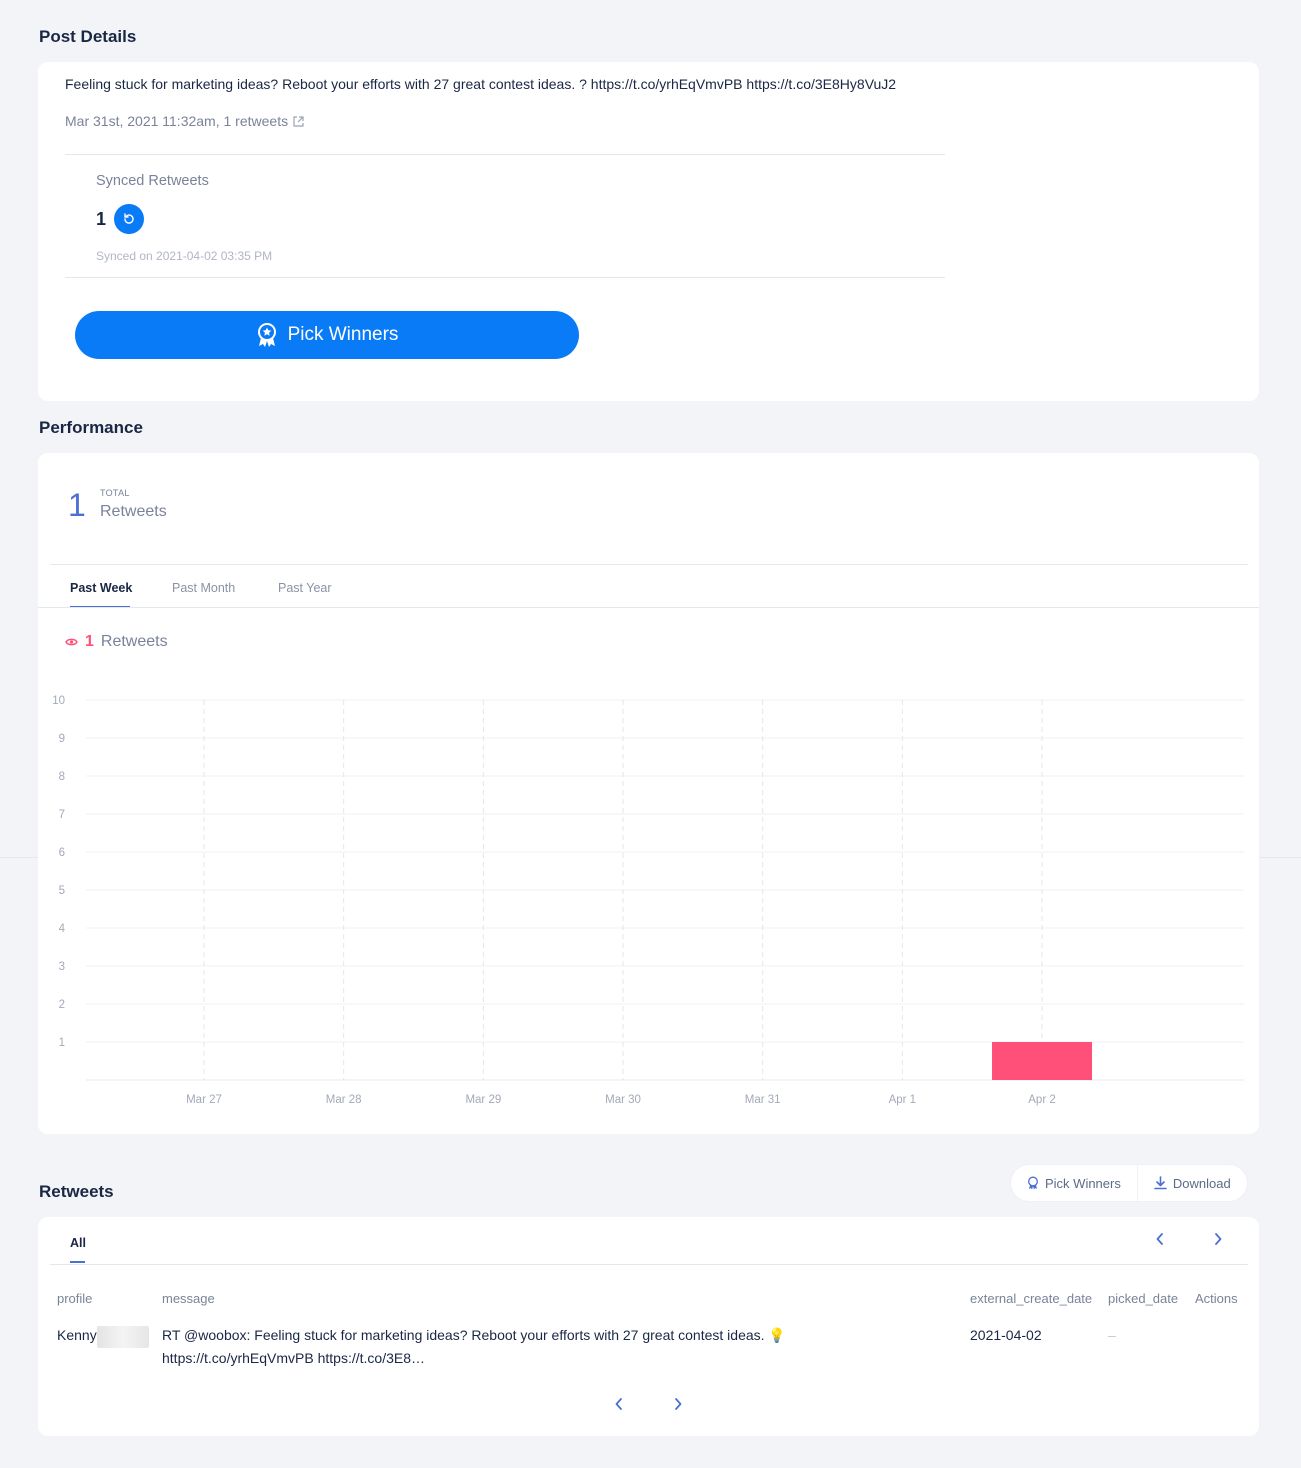 This screenshot has height=1468, width=1301. I want to click on performance-title: Performance, so click(91, 427).